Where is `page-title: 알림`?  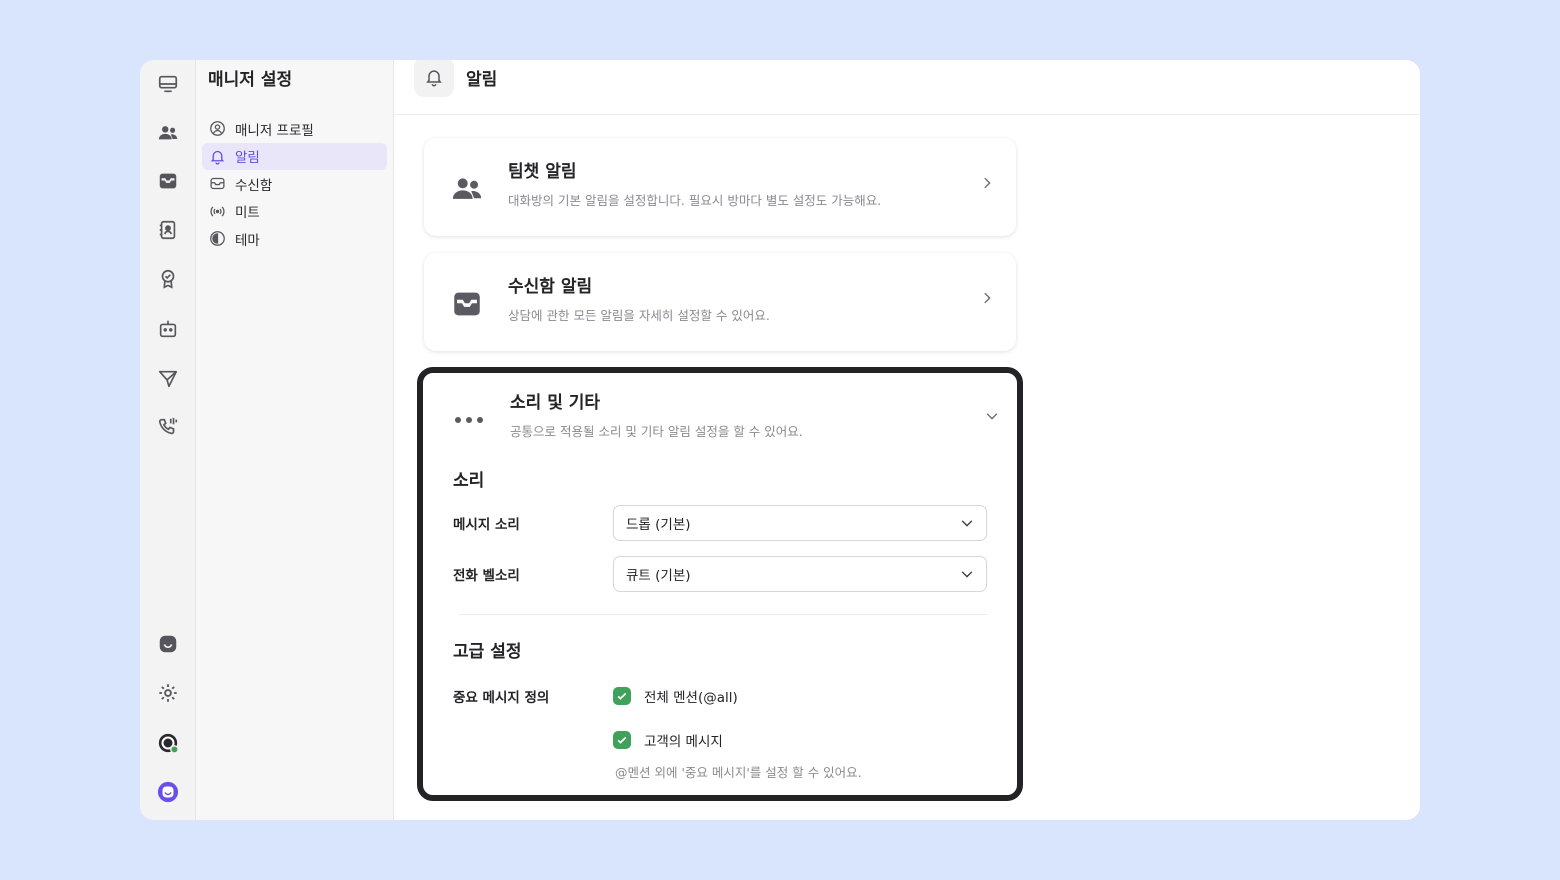 page-title: 알림 is located at coordinates (482, 79).